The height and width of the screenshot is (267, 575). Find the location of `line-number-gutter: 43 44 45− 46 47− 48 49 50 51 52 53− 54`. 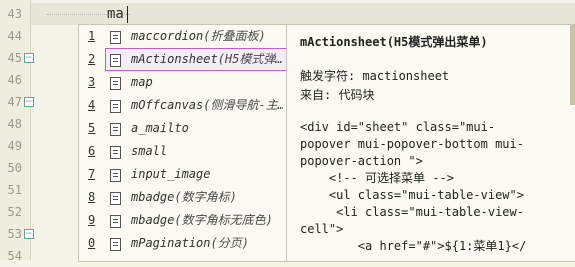

line-number-gutter: 43 44 45− 46 47− 48 49 50 51 52 53− 54 is located at coordinates (17, 131).